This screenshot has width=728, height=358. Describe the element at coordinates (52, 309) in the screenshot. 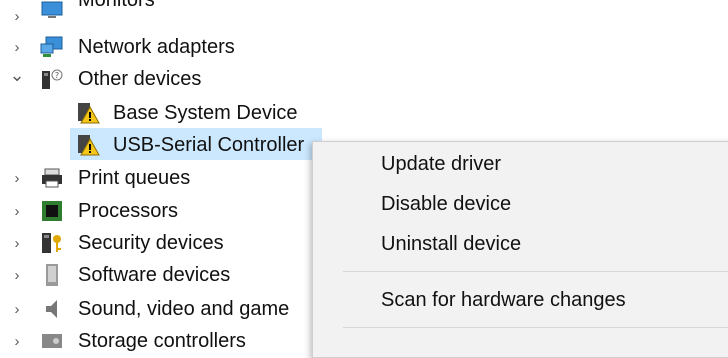

I see `speaker-icon` at that location.